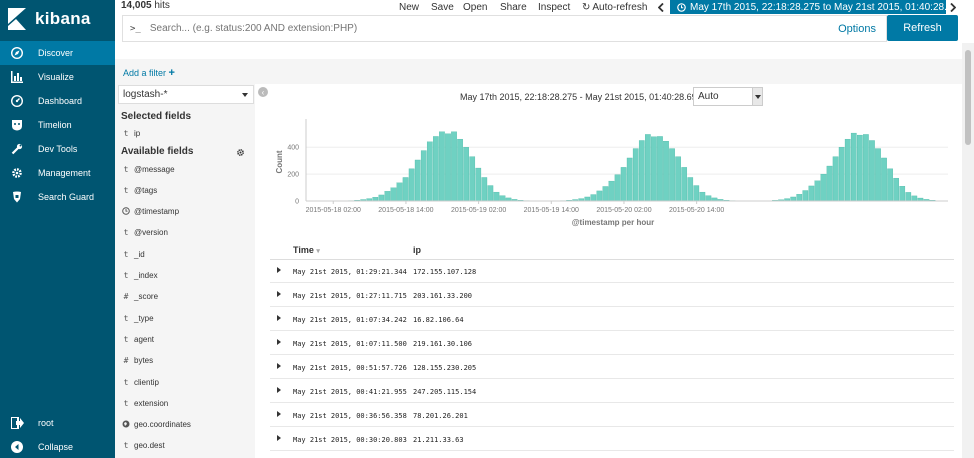 The image size is (974, 458). What do you see at coordinates (162, 425) in the screenshot?
I see `field-name: geo.coordinates` at bounding box center [162, 425].